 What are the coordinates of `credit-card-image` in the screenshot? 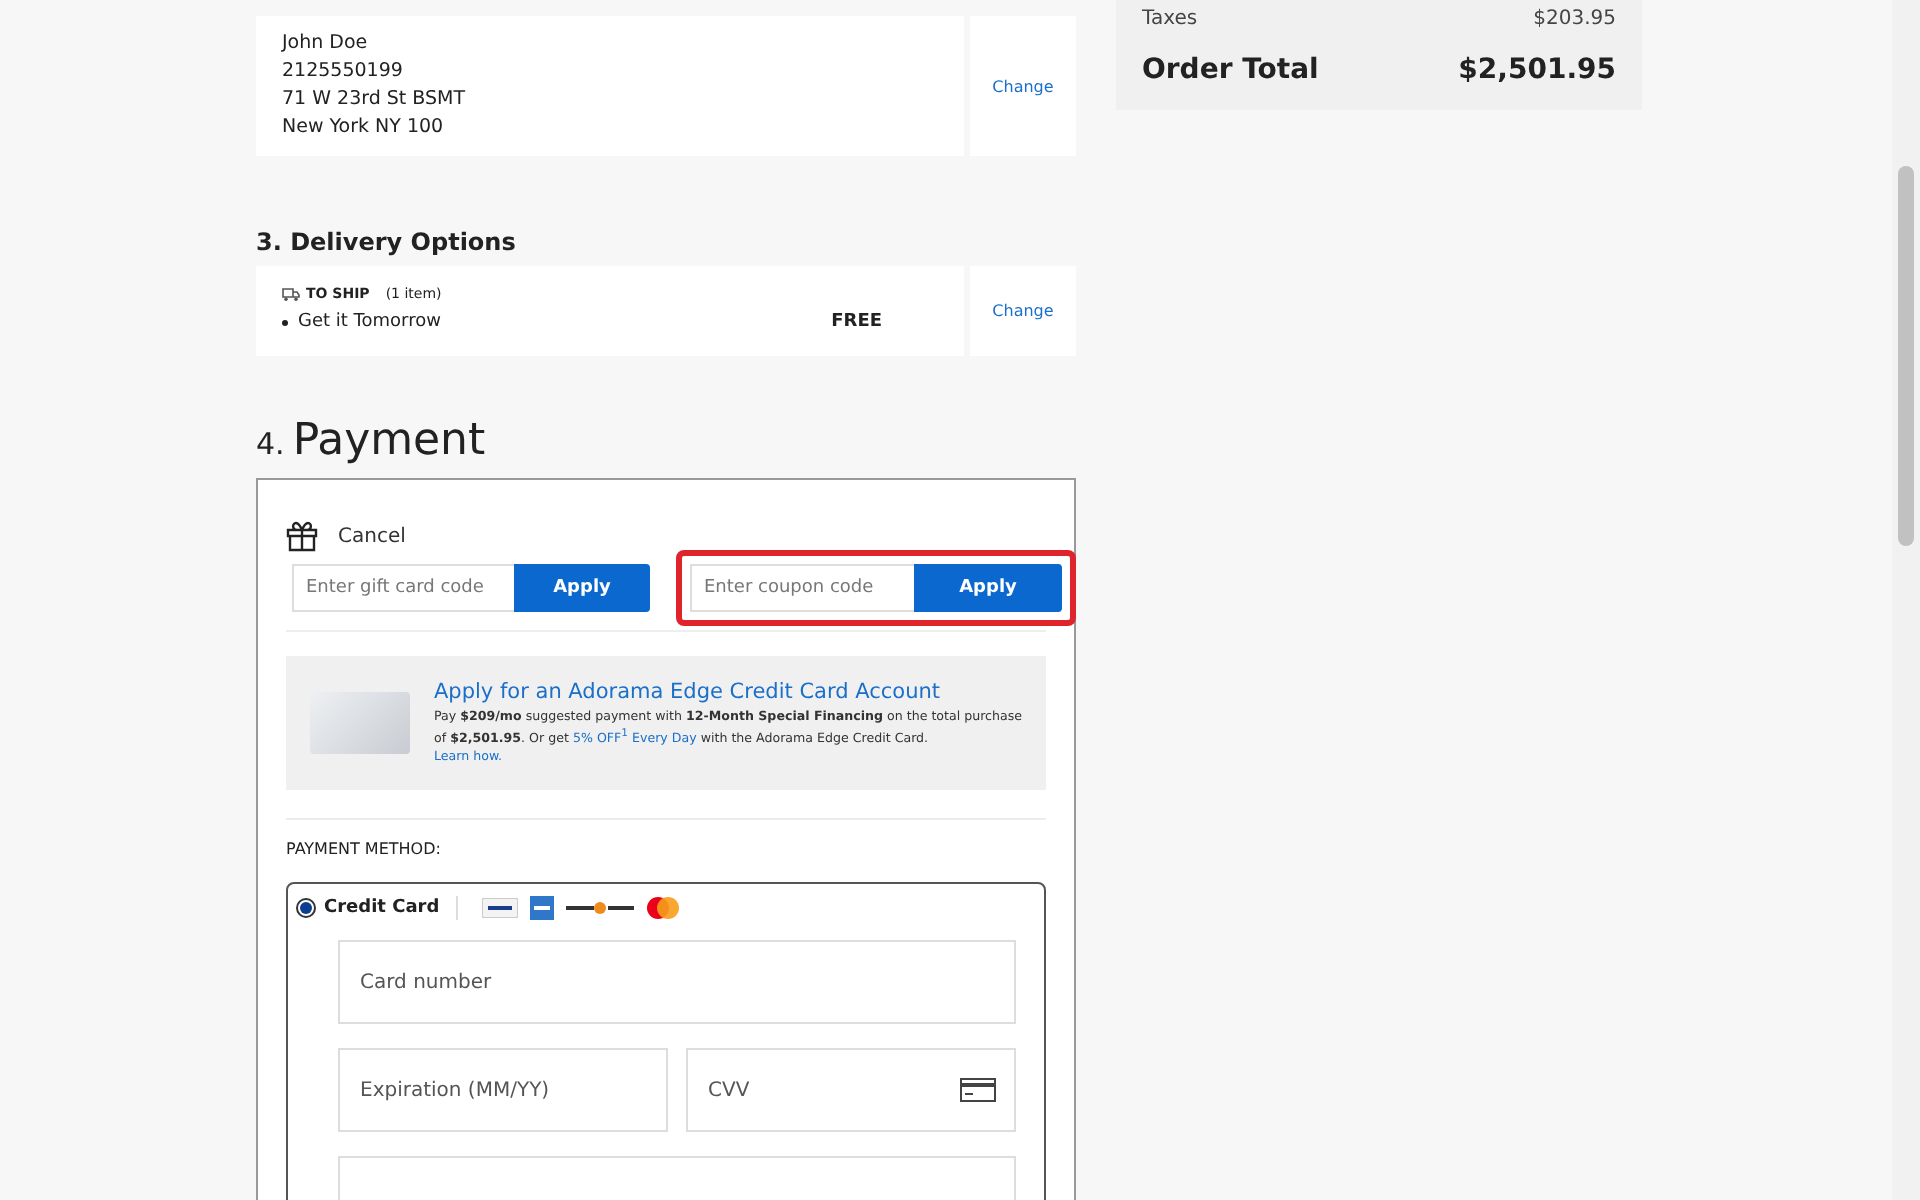 It's located at (360, 723).